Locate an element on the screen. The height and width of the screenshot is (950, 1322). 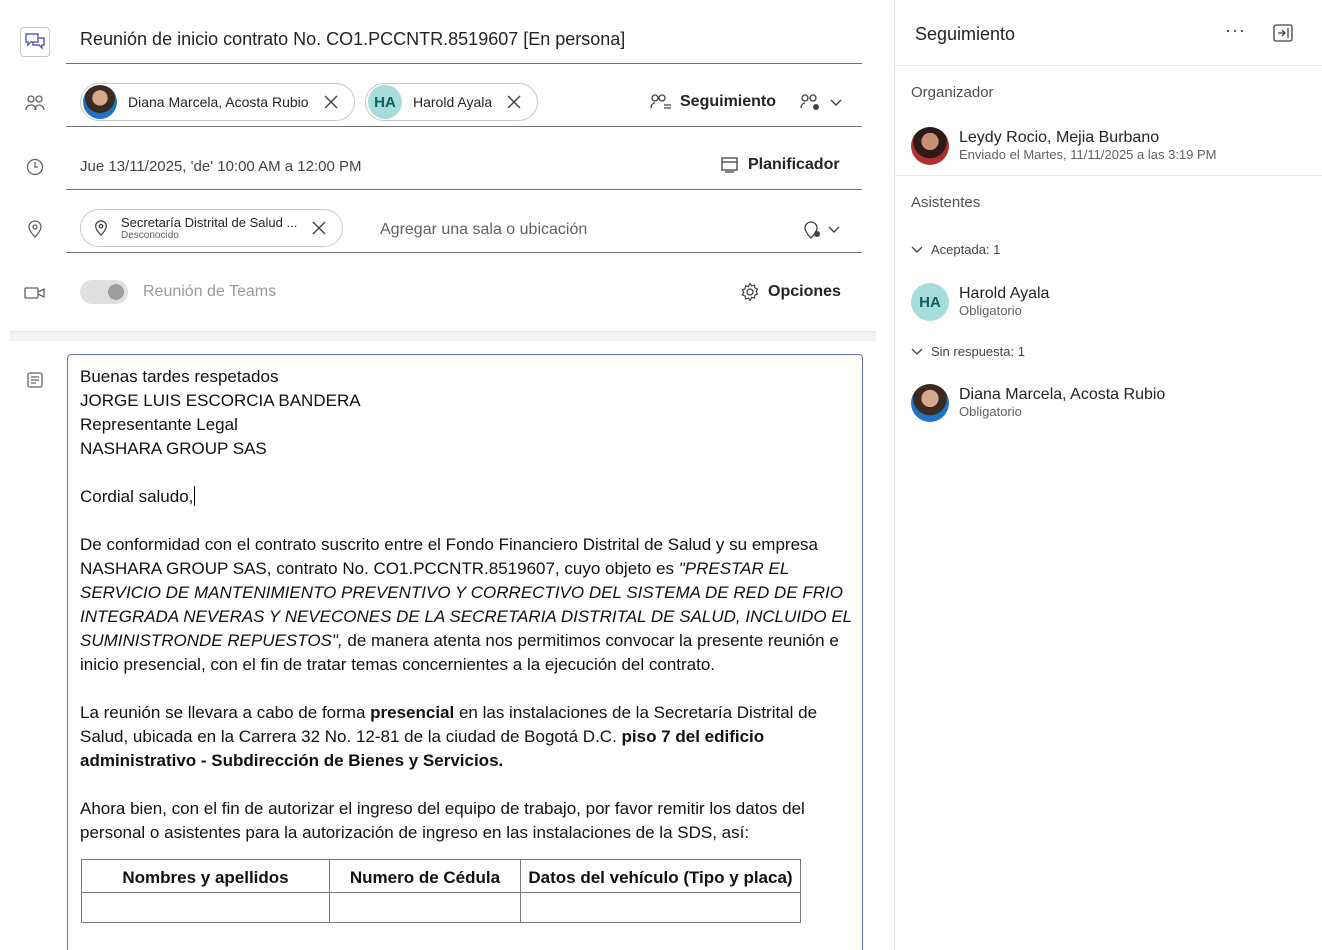
paragraph-text: La reunión se llevara a cabo de forma is located at coordinates (225, 712).